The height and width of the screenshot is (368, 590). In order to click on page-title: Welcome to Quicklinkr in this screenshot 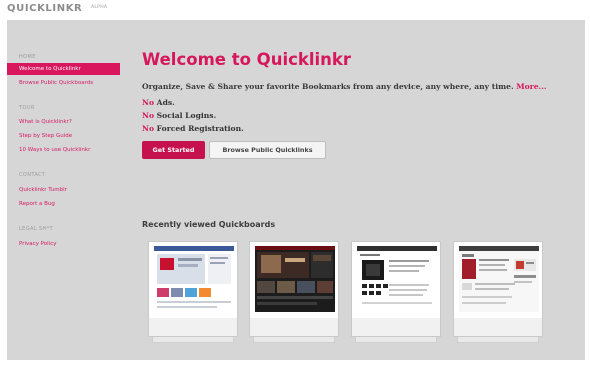, I will do `click(247, 59)`.